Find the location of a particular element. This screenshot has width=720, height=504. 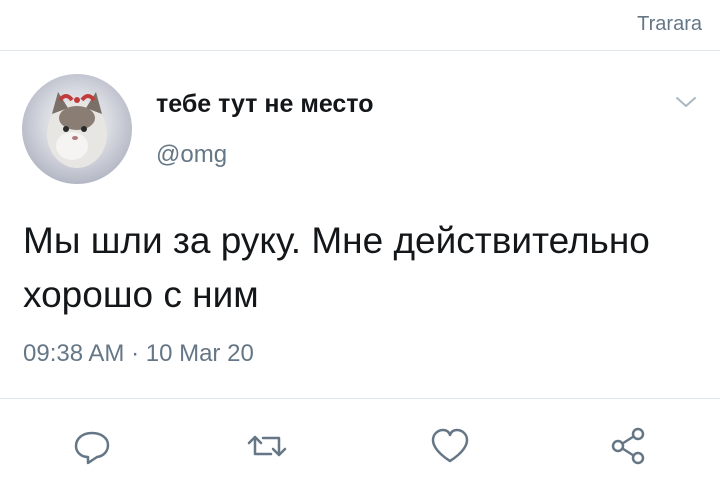

like-button is located at coordinates (450, 446).